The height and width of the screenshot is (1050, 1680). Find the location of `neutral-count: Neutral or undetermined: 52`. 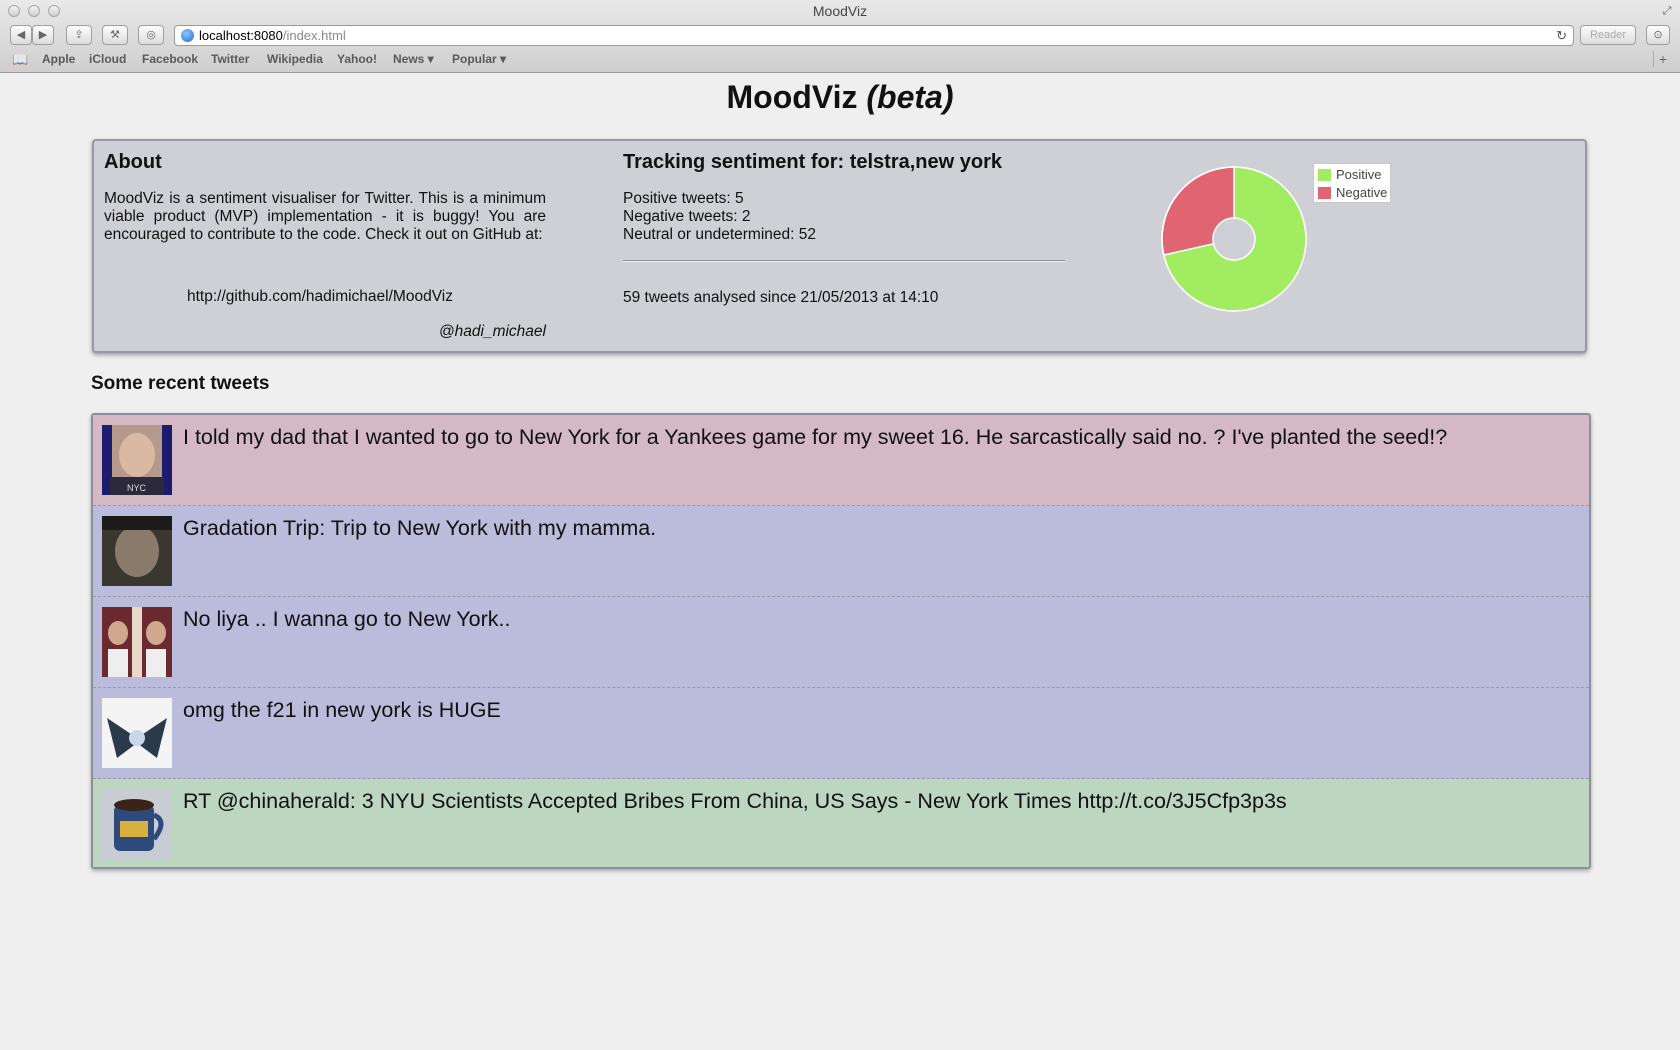

neutral-count: Neutral or undetermined: 52 is located at coordinates (720, 234).